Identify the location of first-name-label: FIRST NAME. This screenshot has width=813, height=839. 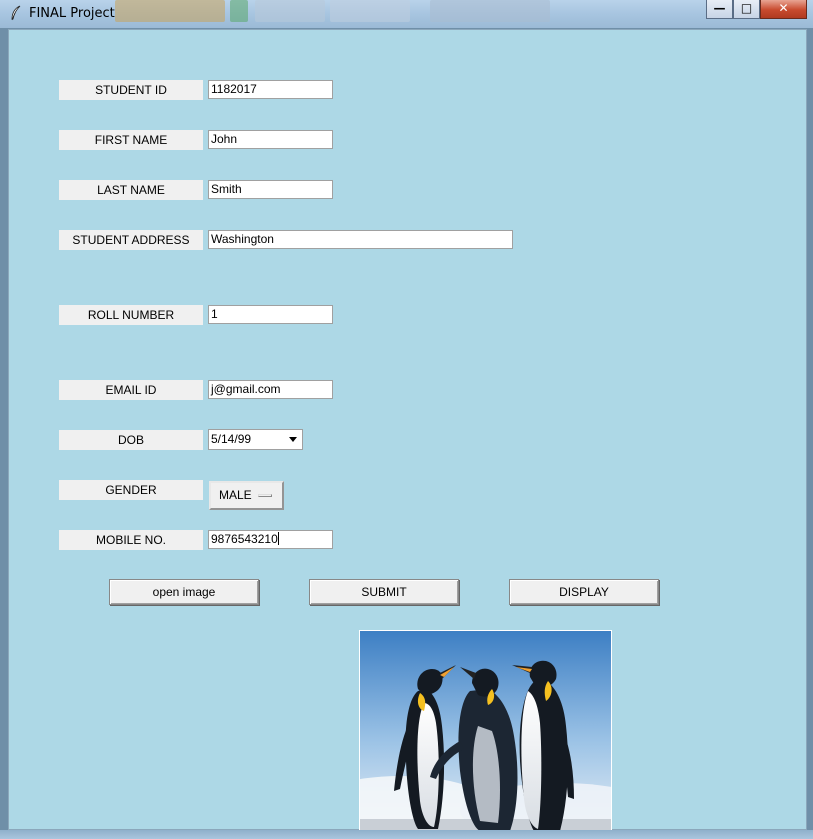
(131, 140).